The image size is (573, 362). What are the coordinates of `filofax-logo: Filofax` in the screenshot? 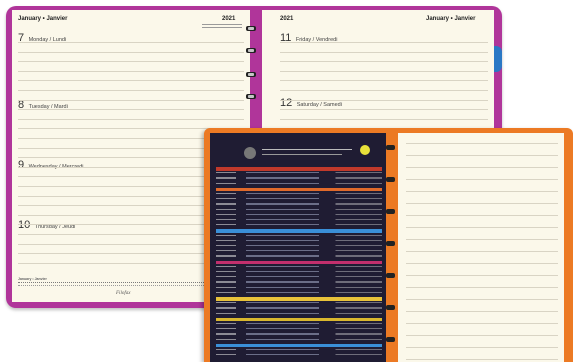 It's located at (123, 293).